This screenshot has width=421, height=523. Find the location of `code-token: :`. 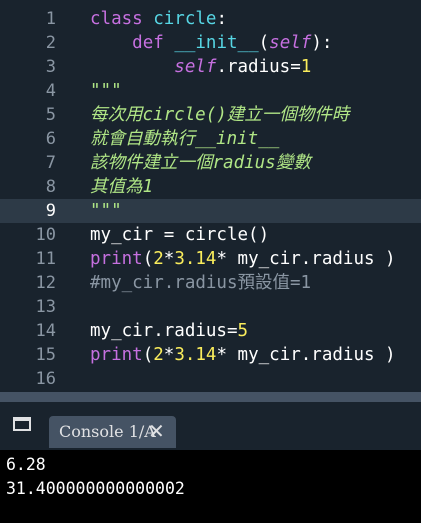

code-token: : is located at coordinates (221, 19).